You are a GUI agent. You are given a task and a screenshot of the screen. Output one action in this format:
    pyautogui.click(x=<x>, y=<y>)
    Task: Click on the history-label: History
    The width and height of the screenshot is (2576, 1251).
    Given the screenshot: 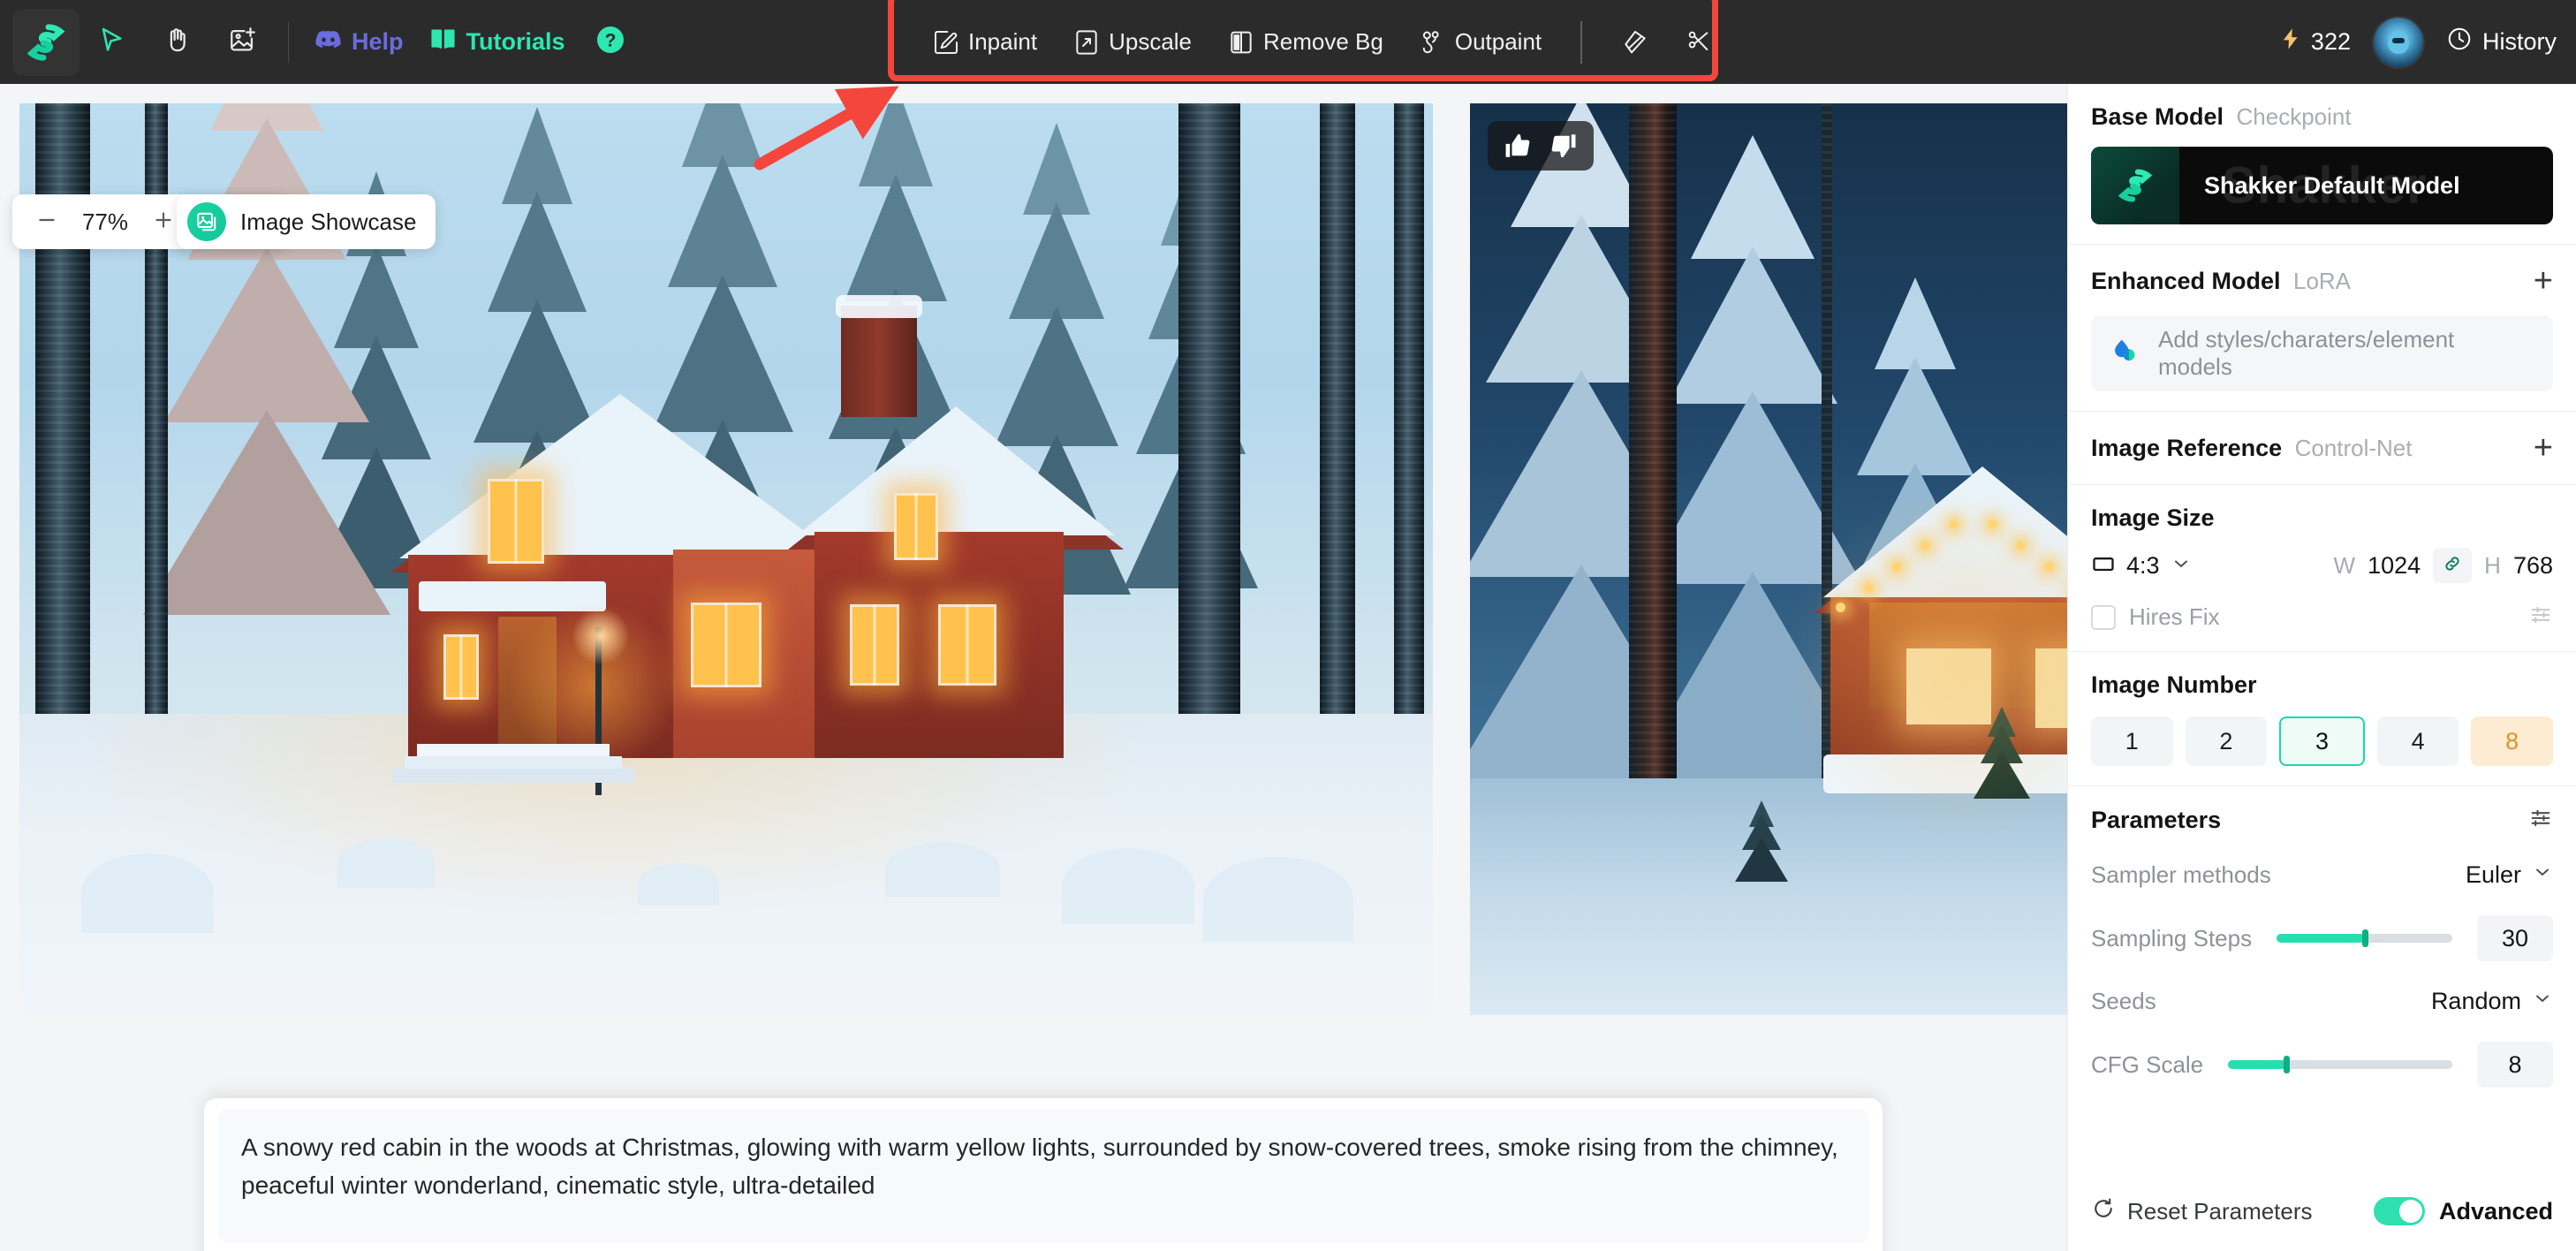 What is the action you would take?
    pyautogui.click(x=2519, y=41)
    